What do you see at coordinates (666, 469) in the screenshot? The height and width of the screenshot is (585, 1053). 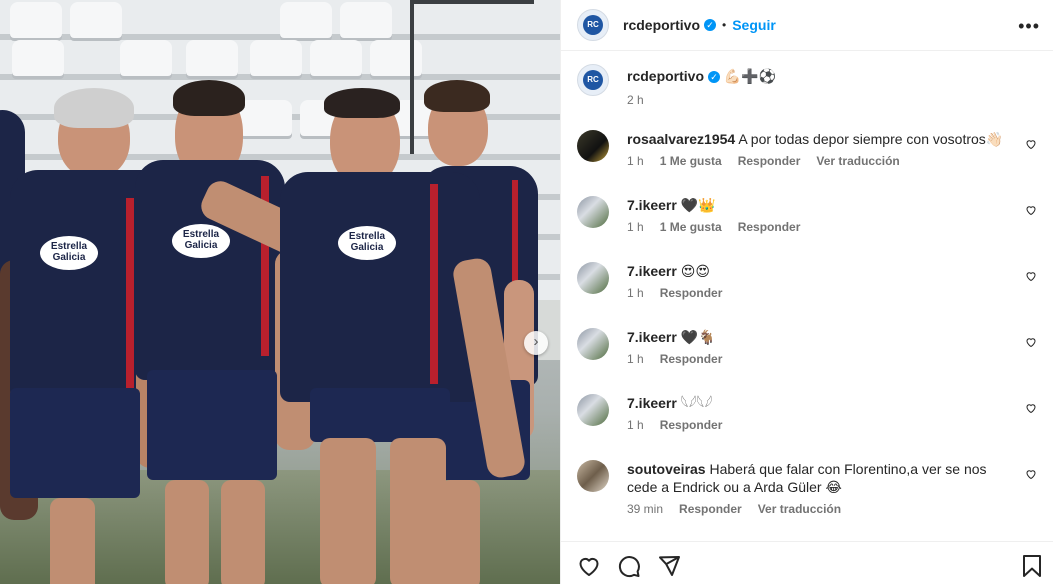 I see `comment-username: soutoveiras` at bounding box center [666, 469].